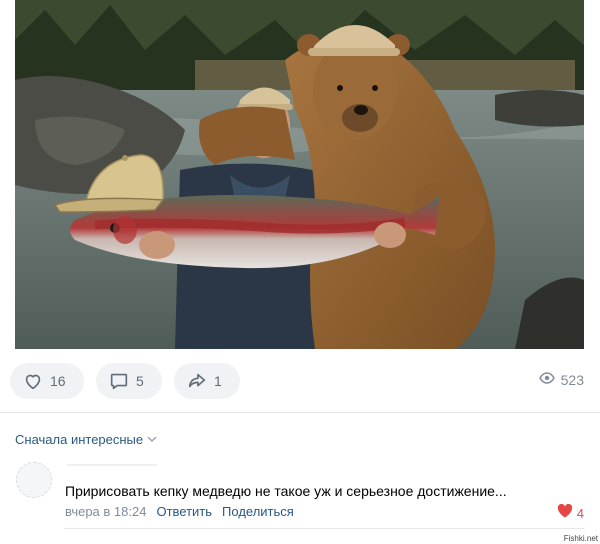 Image resolution: width=600 pixels, height=544 pixels. What do you see at coordinates (572, 380) in the screenshot?
I see `views-count: 523` at bounding box center [572, 380].